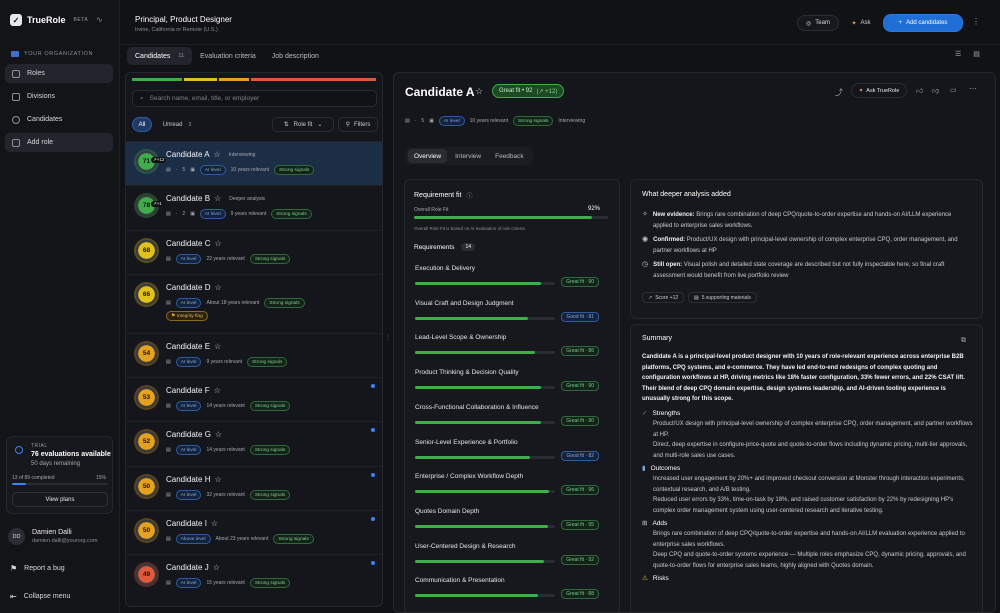 The width and height of the screenshot is (1000, 613). Describe the element at coordinates (59, 73) in the screenshot. I see `sidebar-item-roles: Roles` at that location.